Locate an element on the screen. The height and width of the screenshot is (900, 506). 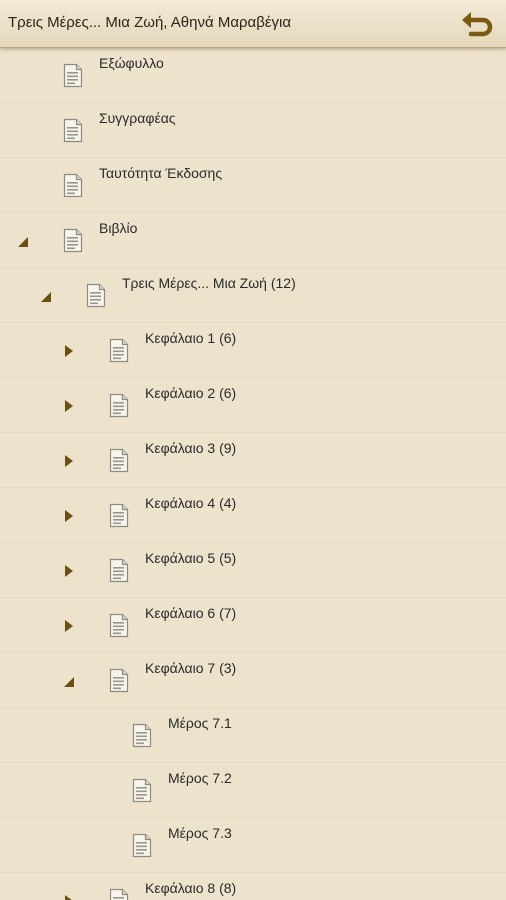
toc-item-label: Κεφάλαιο 8 (8) is located at coordinates (191, 888).